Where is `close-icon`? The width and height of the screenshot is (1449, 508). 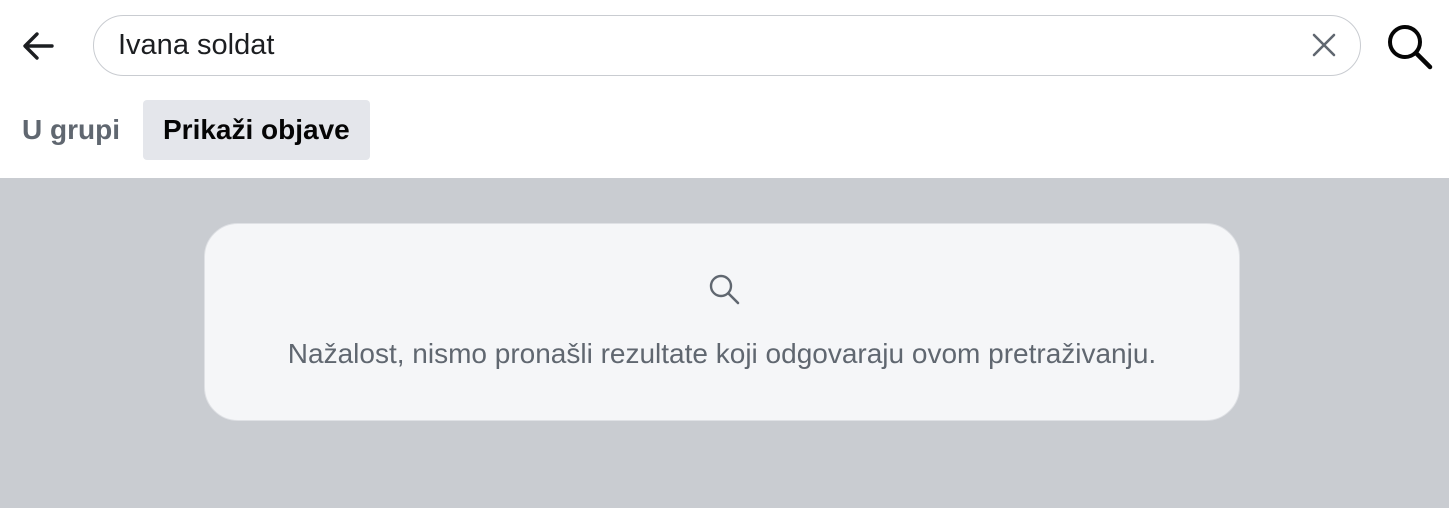
close-icon is located at coordinates (1324, 45).